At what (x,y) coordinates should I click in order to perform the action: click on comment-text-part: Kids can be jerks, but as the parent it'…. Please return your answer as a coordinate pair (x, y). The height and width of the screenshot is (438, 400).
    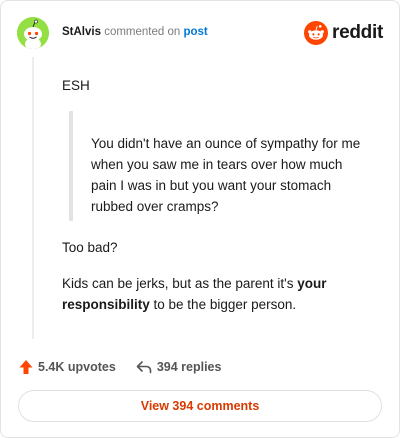
    Looking at the image, I should click on (180, 283).